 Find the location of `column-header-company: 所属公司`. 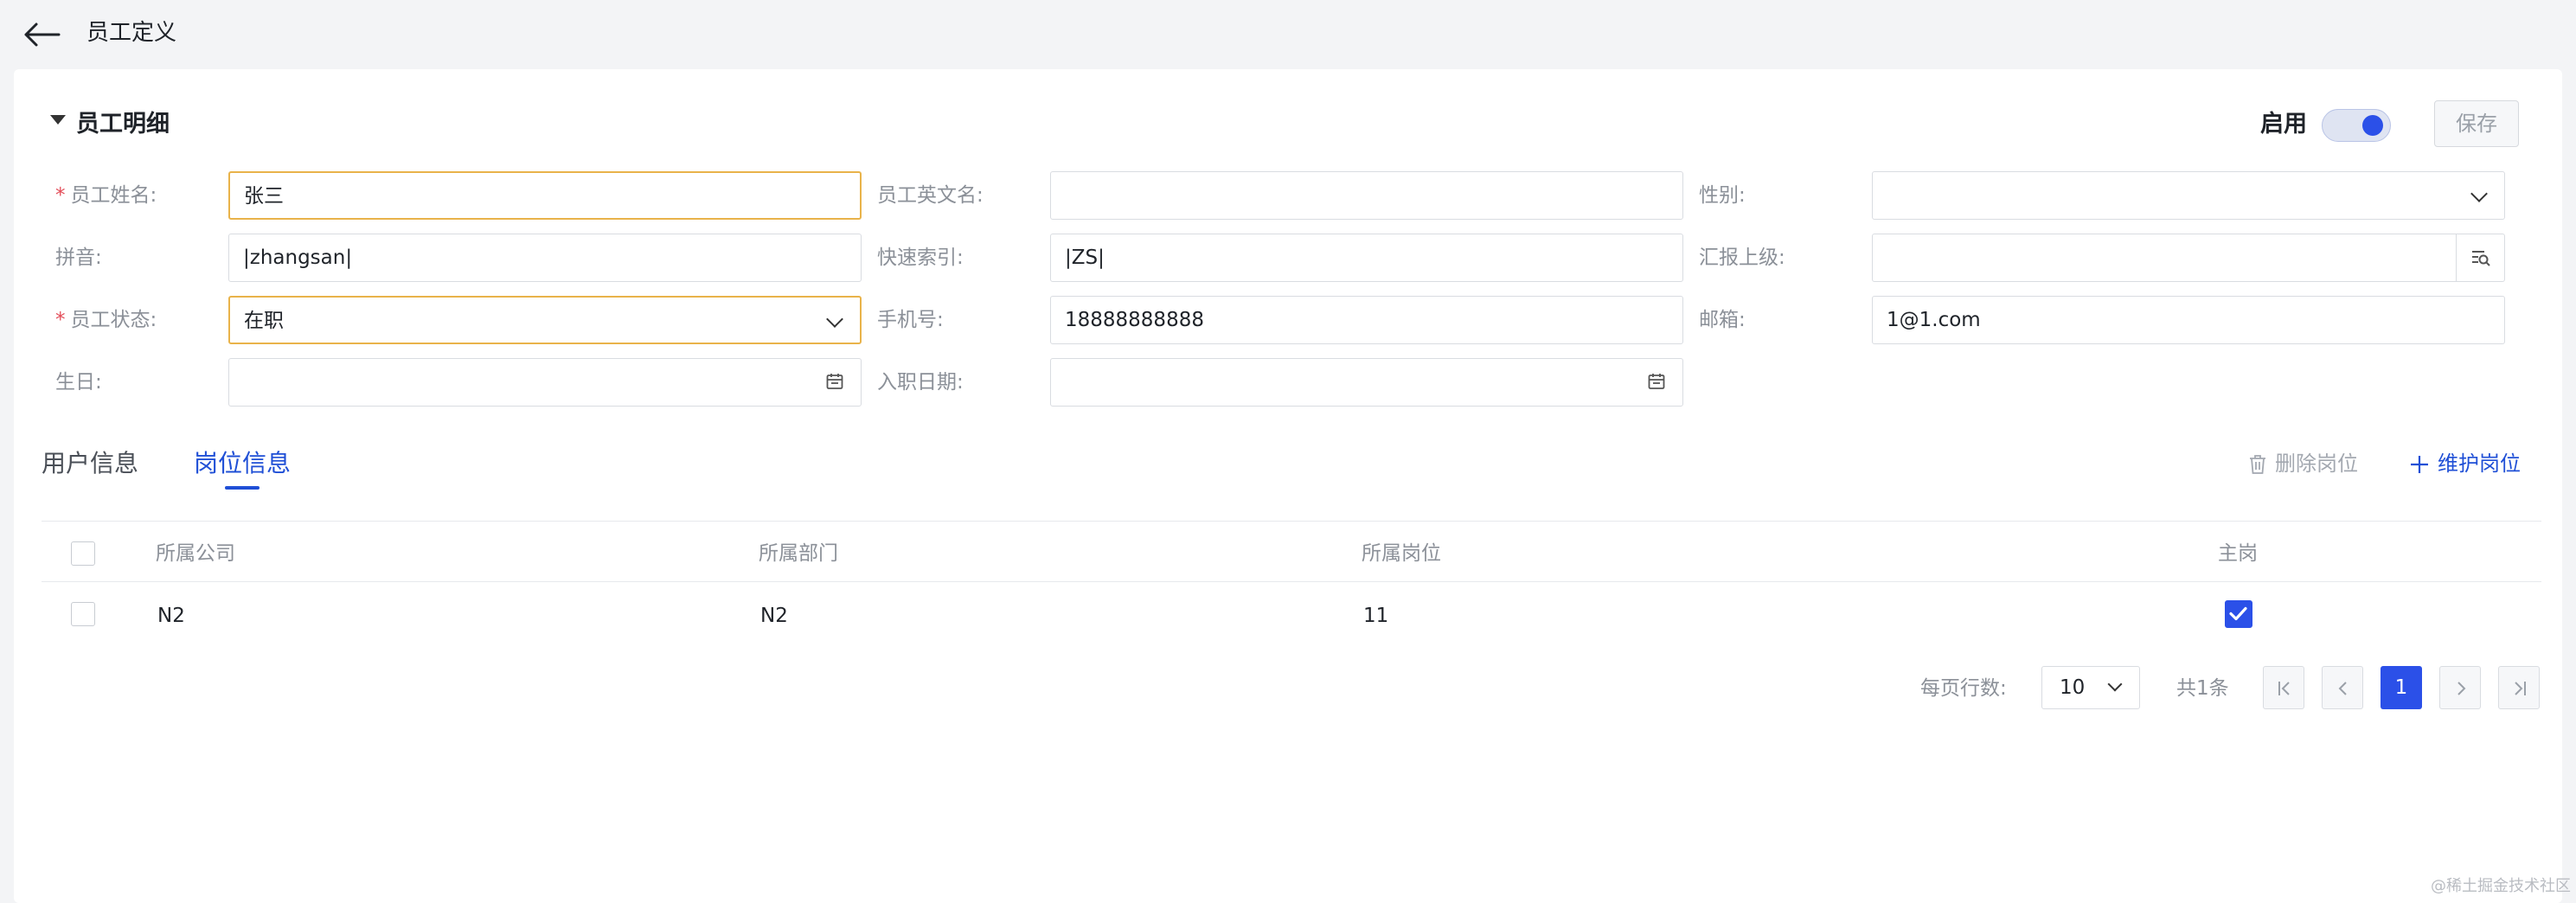

column-header-company: 所属公司 is located at coordinates (195, 553).